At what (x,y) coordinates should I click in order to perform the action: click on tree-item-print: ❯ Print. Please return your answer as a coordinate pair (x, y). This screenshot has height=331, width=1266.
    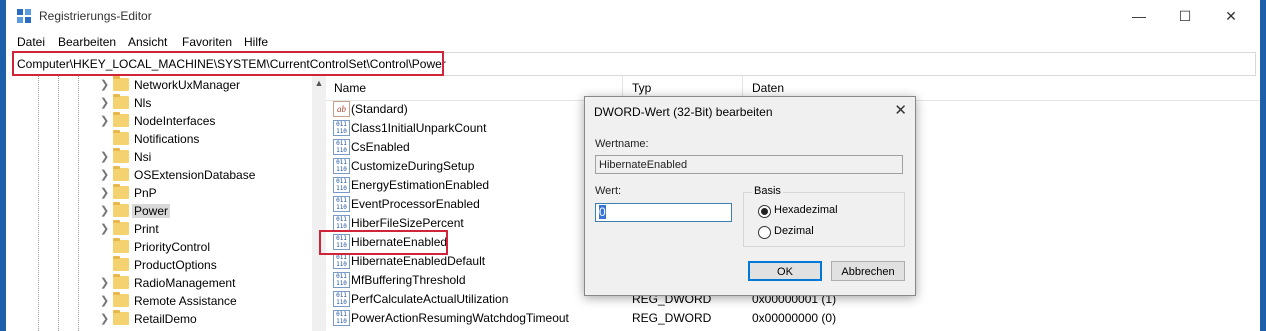
    Looking at the image, I should click on (156, 229).